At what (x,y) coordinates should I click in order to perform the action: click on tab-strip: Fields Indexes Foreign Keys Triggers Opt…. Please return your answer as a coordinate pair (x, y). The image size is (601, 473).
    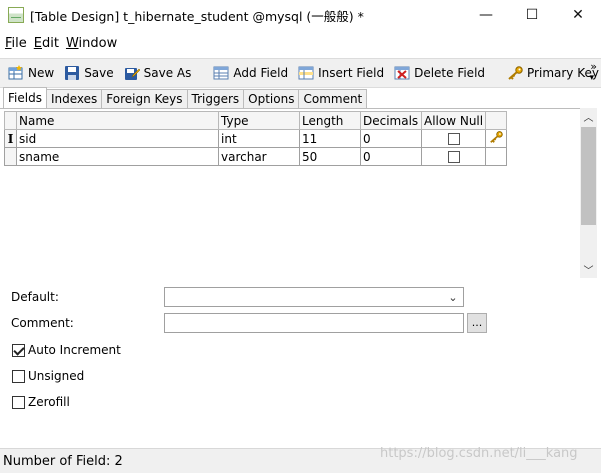
    Looking at the image, I should click on (185, 97).